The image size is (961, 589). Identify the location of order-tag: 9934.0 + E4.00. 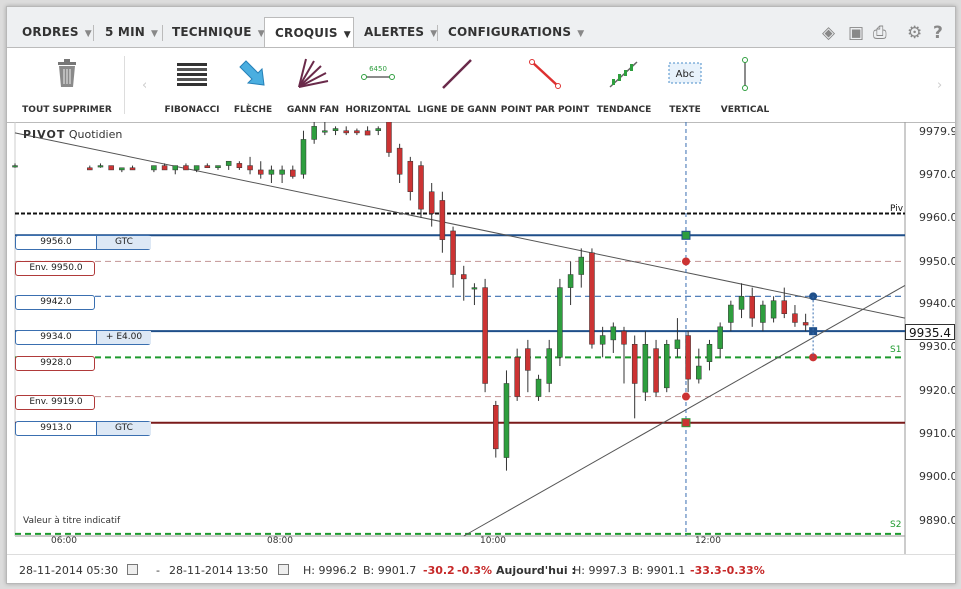
(83, 337).